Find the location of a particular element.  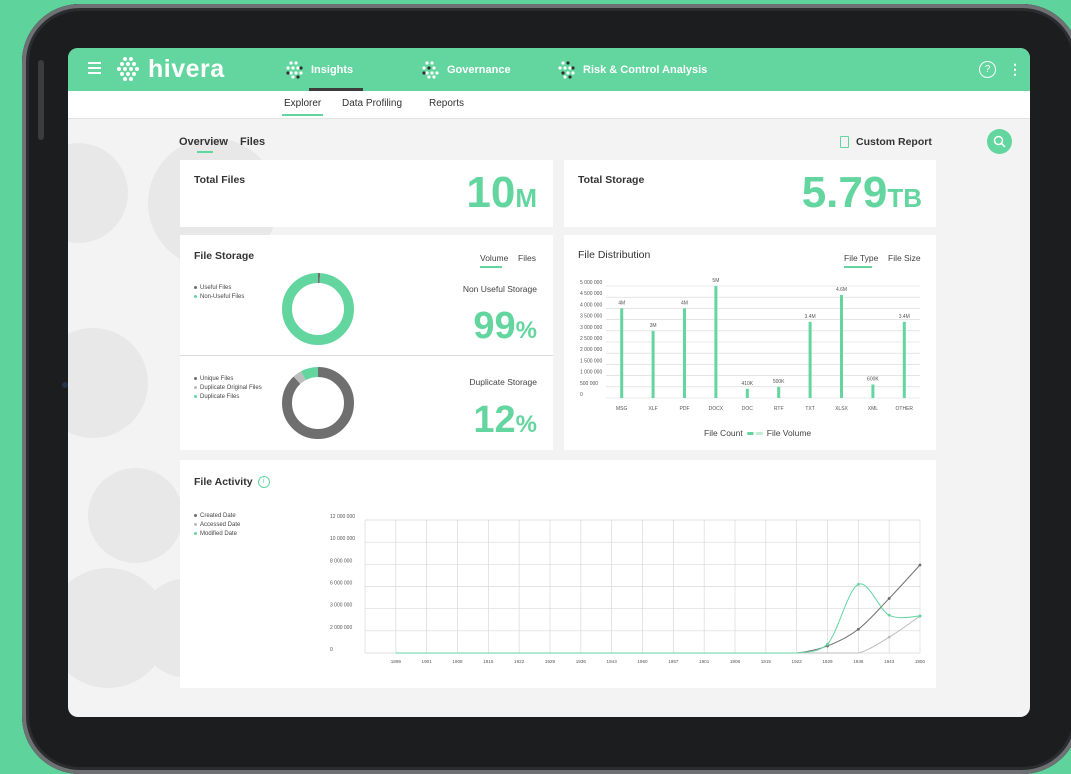

legend-label: Useful Files is located at coordinates (216, 288).